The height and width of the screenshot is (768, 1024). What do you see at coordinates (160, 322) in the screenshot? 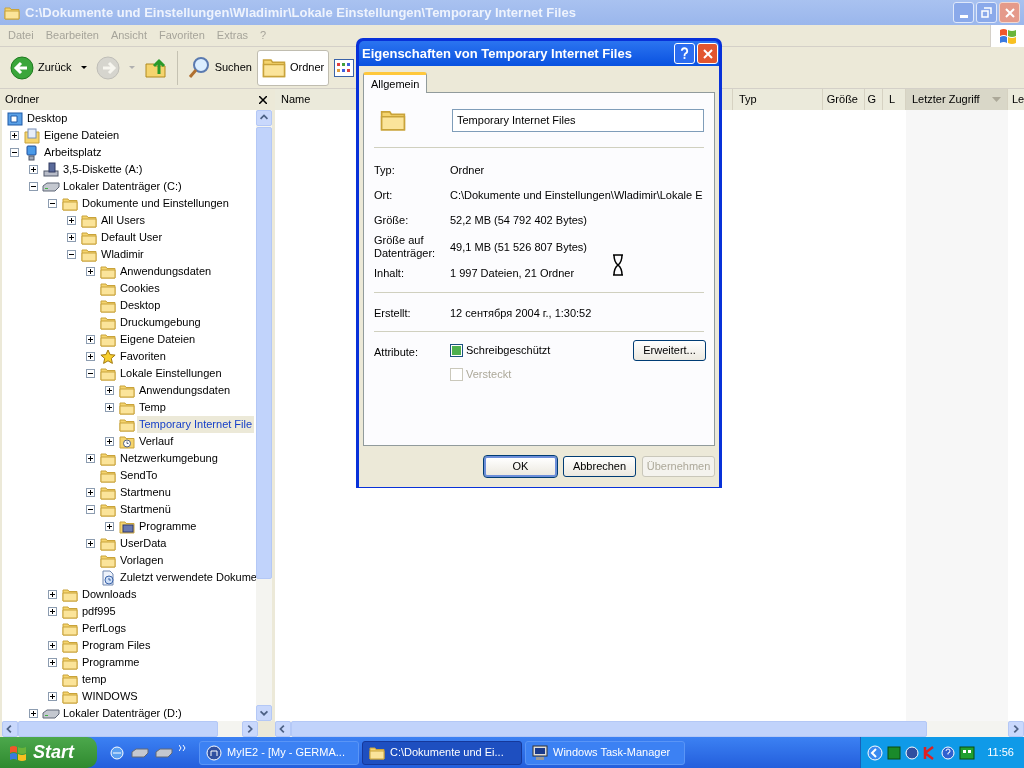
I see `tree-item: Druckumgebung` at bounding box center [160, 322].